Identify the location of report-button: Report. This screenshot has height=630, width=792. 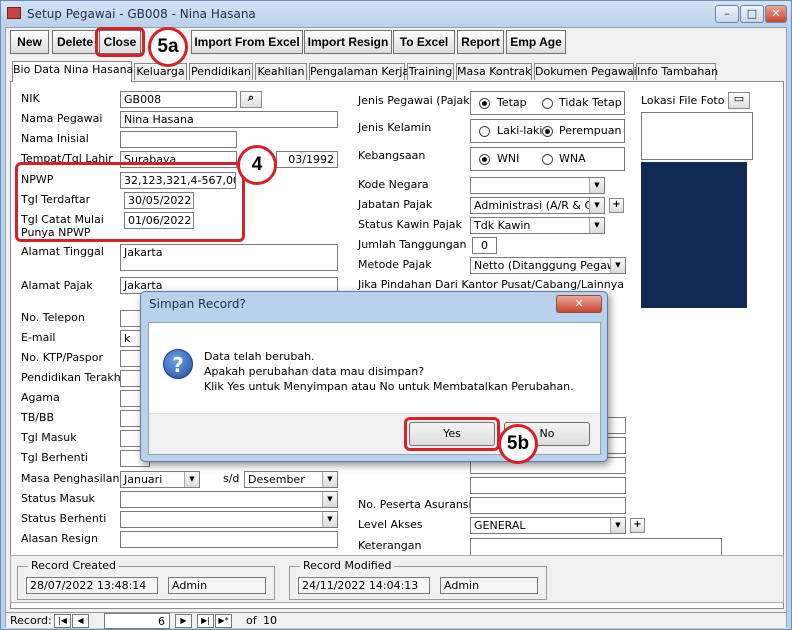
(480, 42).